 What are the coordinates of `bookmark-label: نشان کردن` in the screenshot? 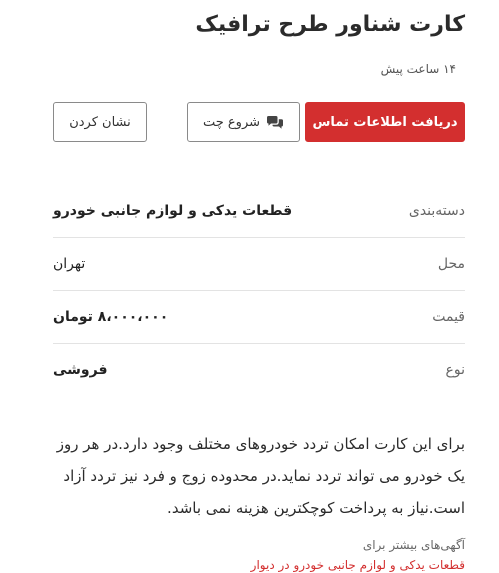 It's located at (100, 122).